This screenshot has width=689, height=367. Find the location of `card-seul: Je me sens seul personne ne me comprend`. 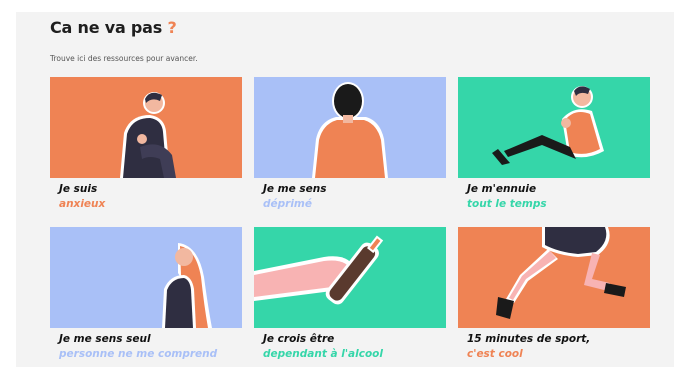

card-seul: Je me sens seul personne ne me comprend is located at coordinates (146, 295).